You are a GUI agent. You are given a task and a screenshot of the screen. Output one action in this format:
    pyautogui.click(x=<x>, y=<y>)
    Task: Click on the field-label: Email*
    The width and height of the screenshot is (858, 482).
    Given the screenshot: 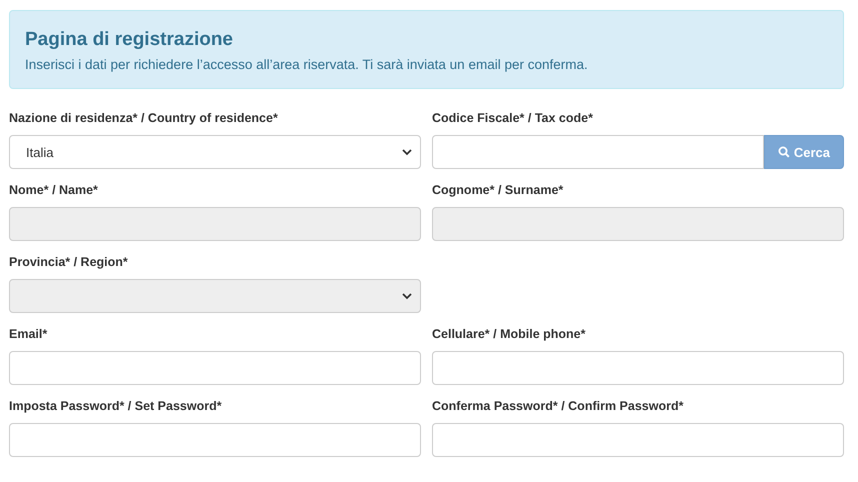 What is the action you would take?
    pyautogui.click(x=28, y=335)
    